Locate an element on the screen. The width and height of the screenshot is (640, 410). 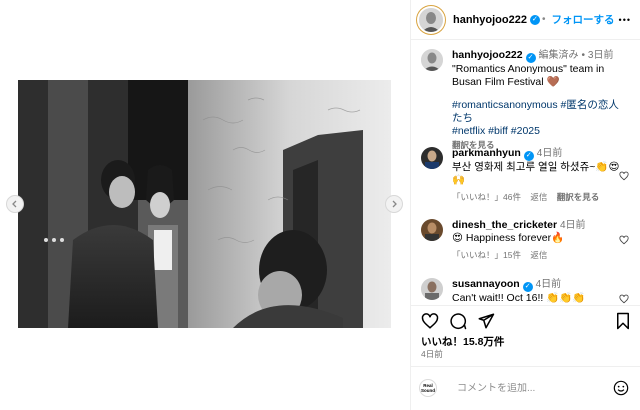
caption-time: 3日前 is located at coordinates (601, 55).